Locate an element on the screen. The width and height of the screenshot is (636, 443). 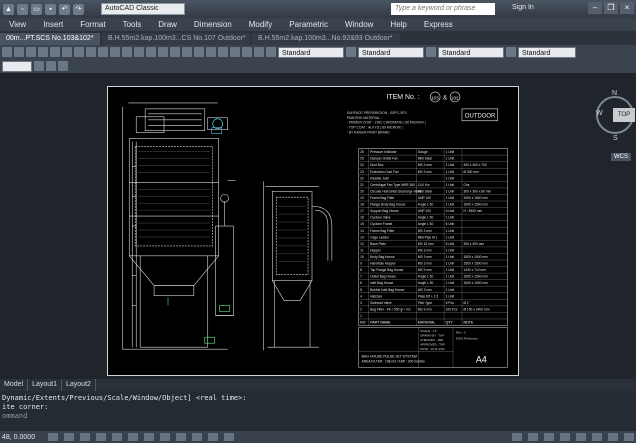
command-history-2: ite corner: is located at coordinates (25, 407).